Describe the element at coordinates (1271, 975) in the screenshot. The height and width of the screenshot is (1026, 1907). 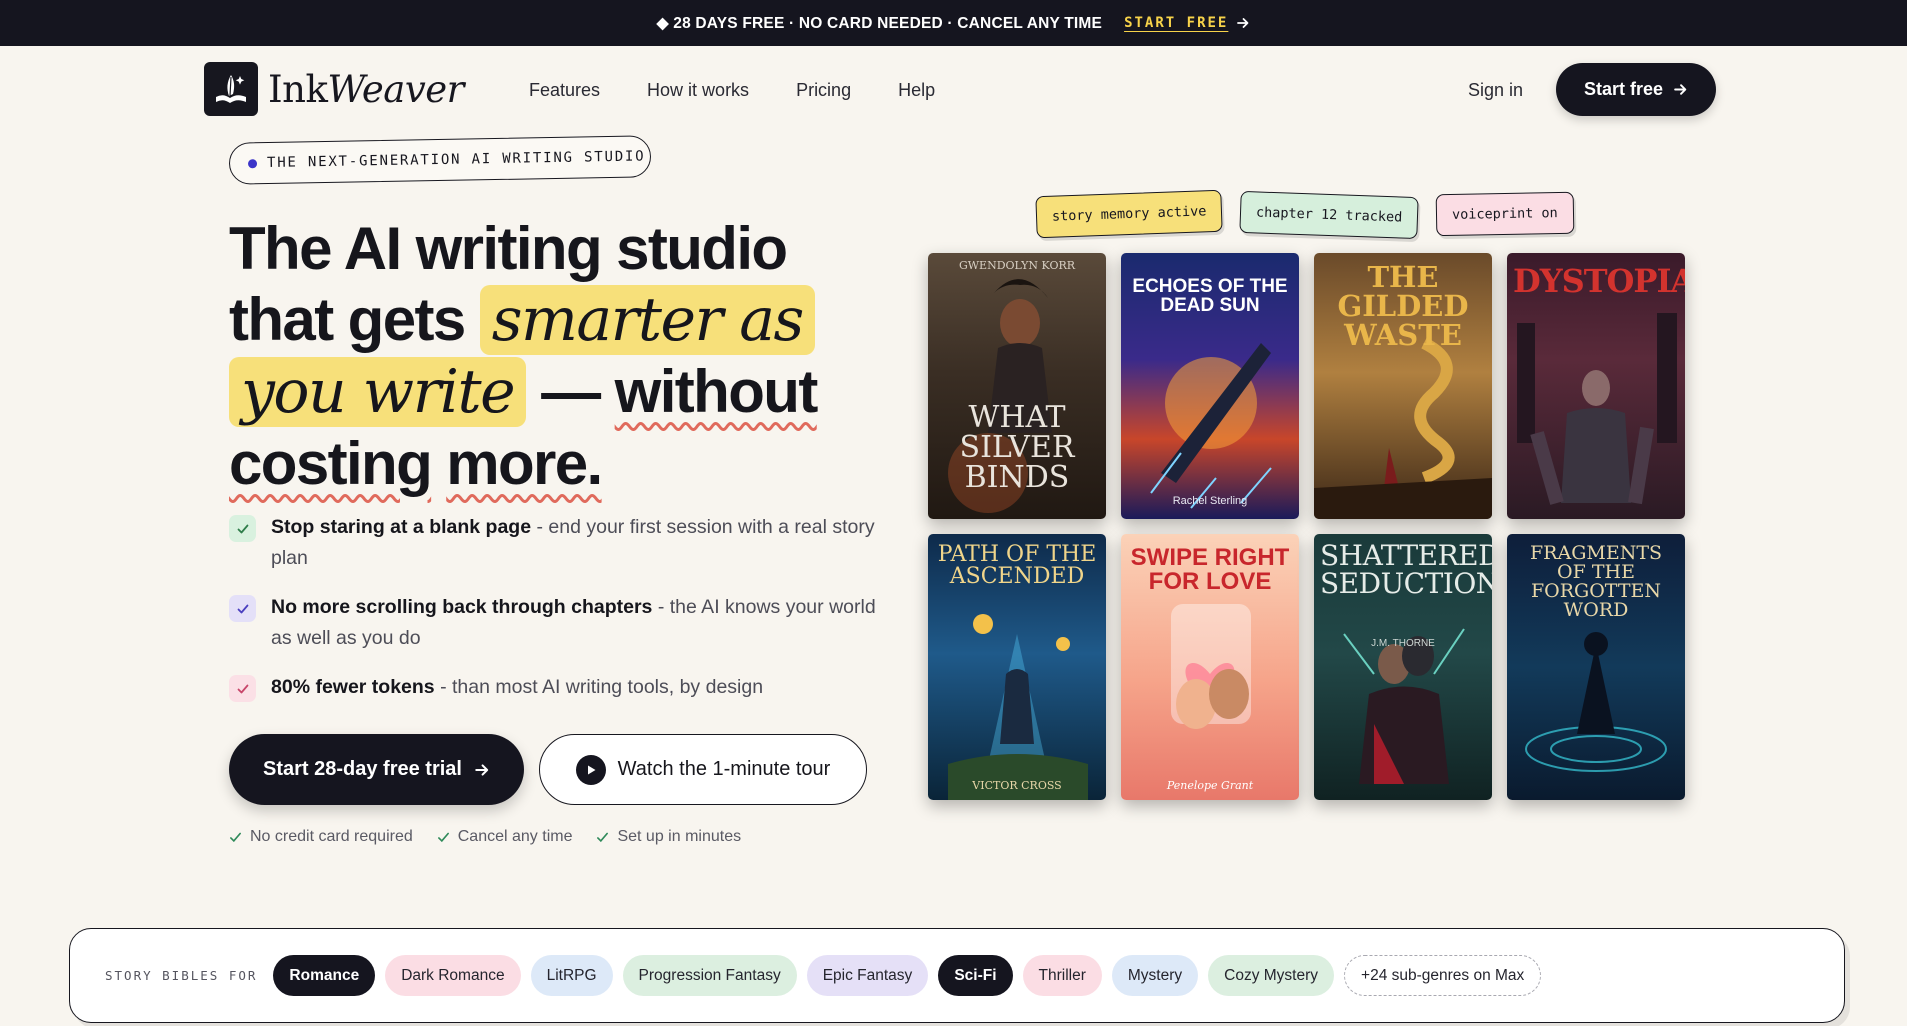
I see `genre-chip-cozy-mystery: Cozy Mystery` at that location.